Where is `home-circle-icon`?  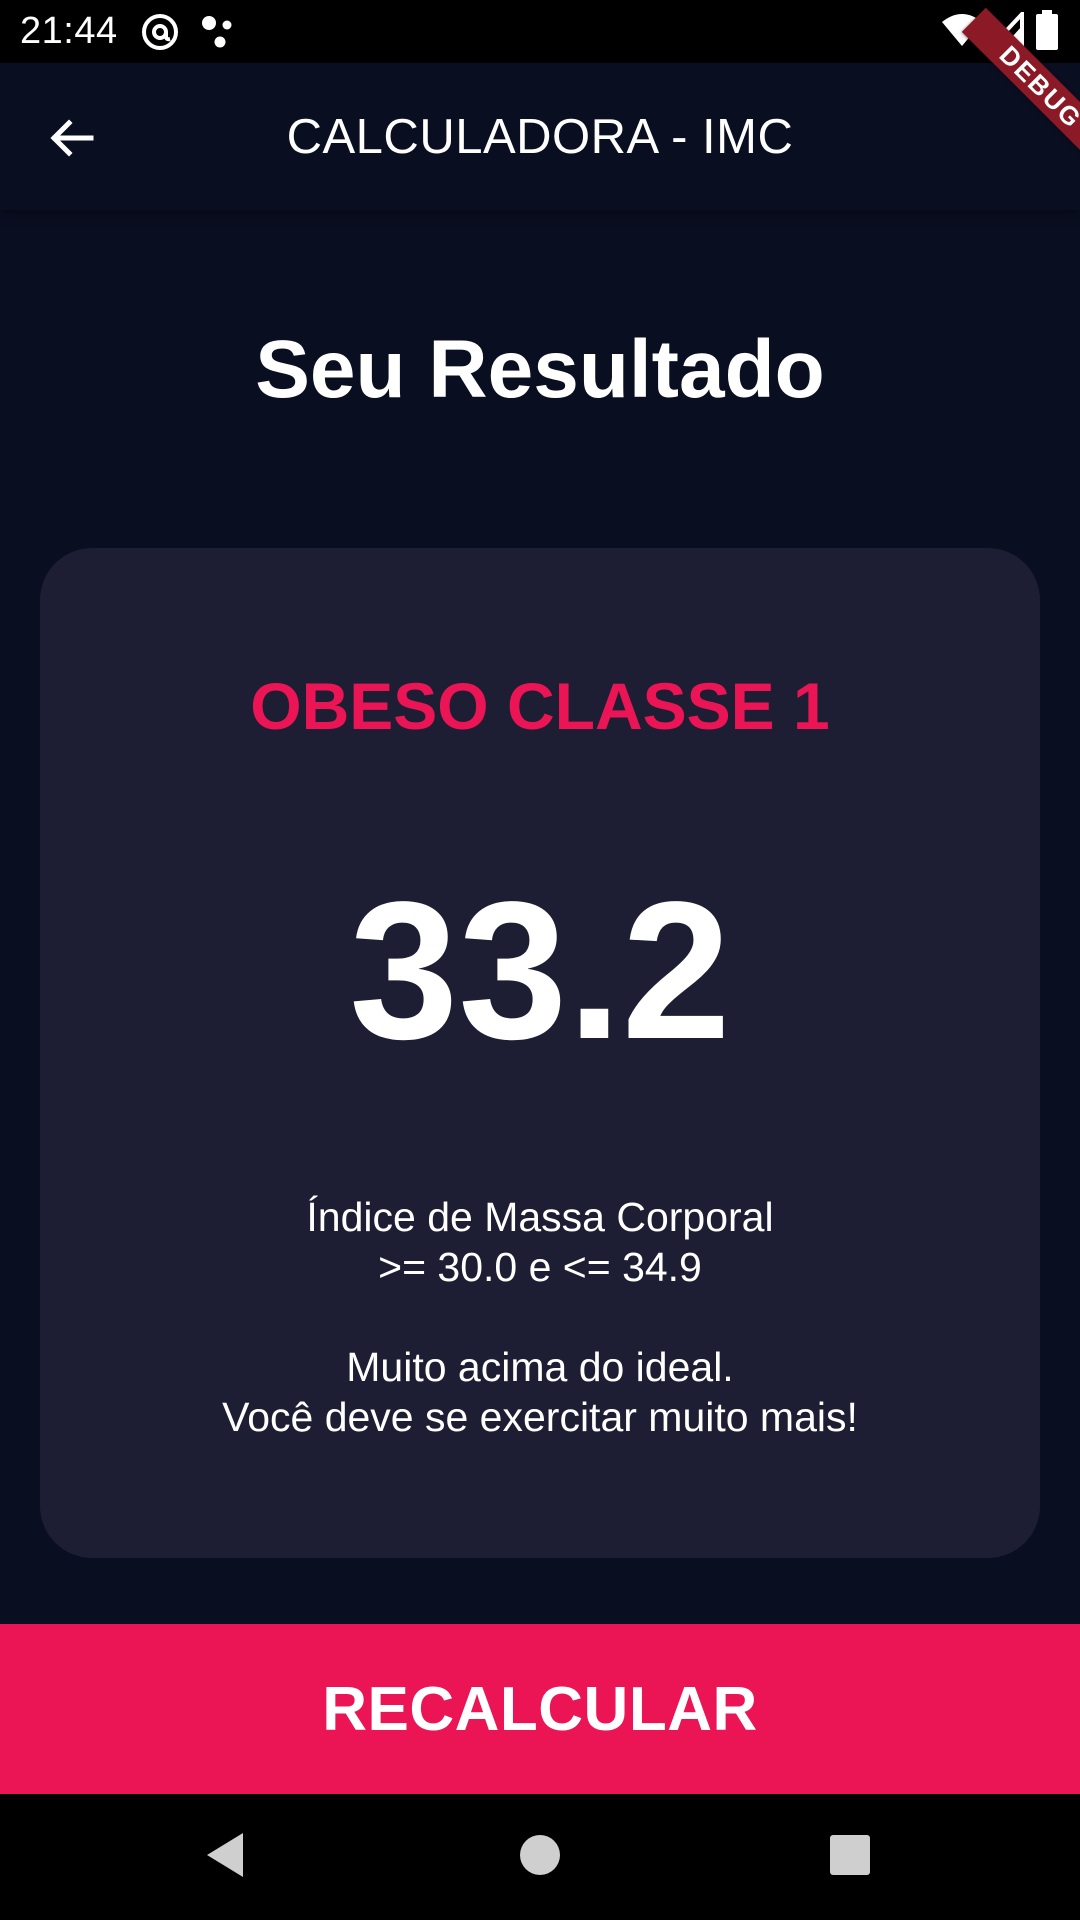 home-circle-icon is located at coordinates (540, 1857).